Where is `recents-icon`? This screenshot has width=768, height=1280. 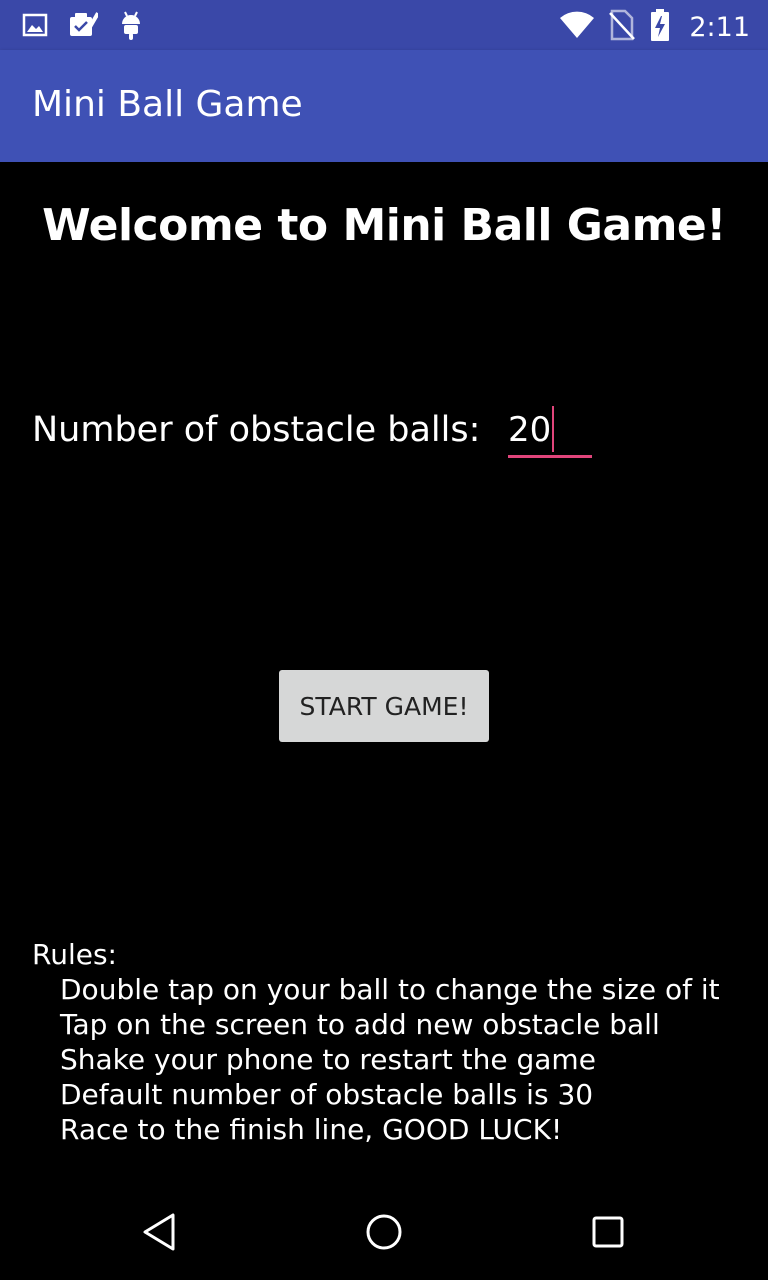
recents-icon is located at coordinates (608, 1232).